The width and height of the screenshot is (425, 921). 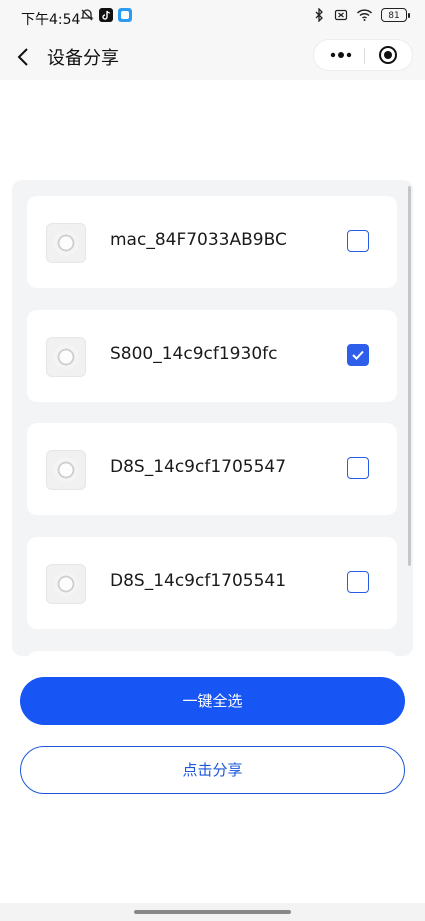 I want to click on status-time: 下午4:54, so click(x=51, y=20).